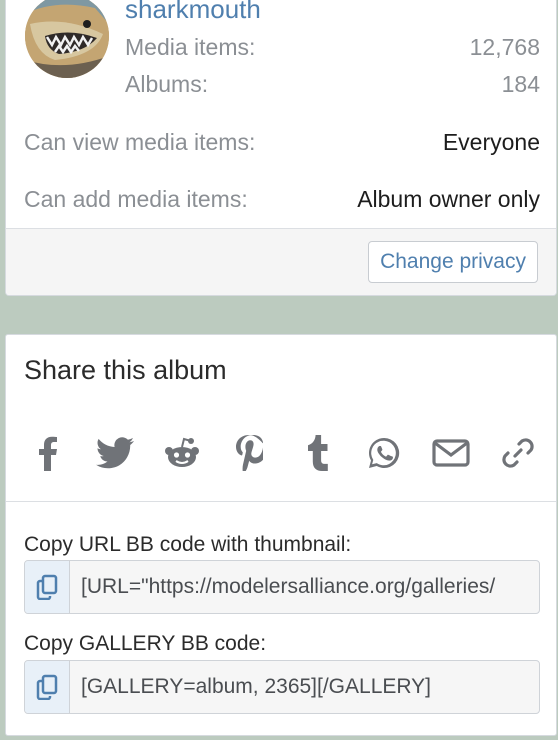 This screenshot has height=740, width=558. Describe the element at coordinates (140, 142) in the screenshot. I see `privacy-label: Can view media items:` at that location.